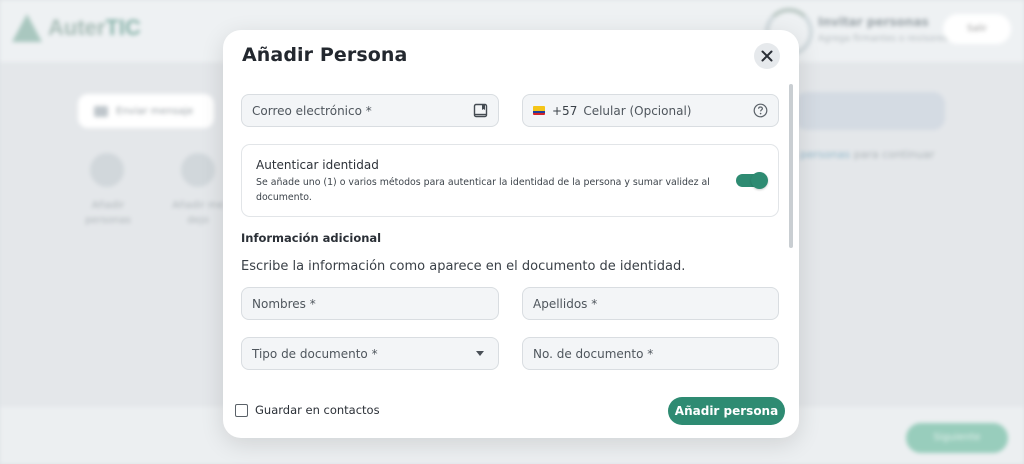 The height and width of the screenshot is (464, 1024). Describe the element at coordinates (760, 110) in the screenshot. I see `help-circle-icon` at that location.